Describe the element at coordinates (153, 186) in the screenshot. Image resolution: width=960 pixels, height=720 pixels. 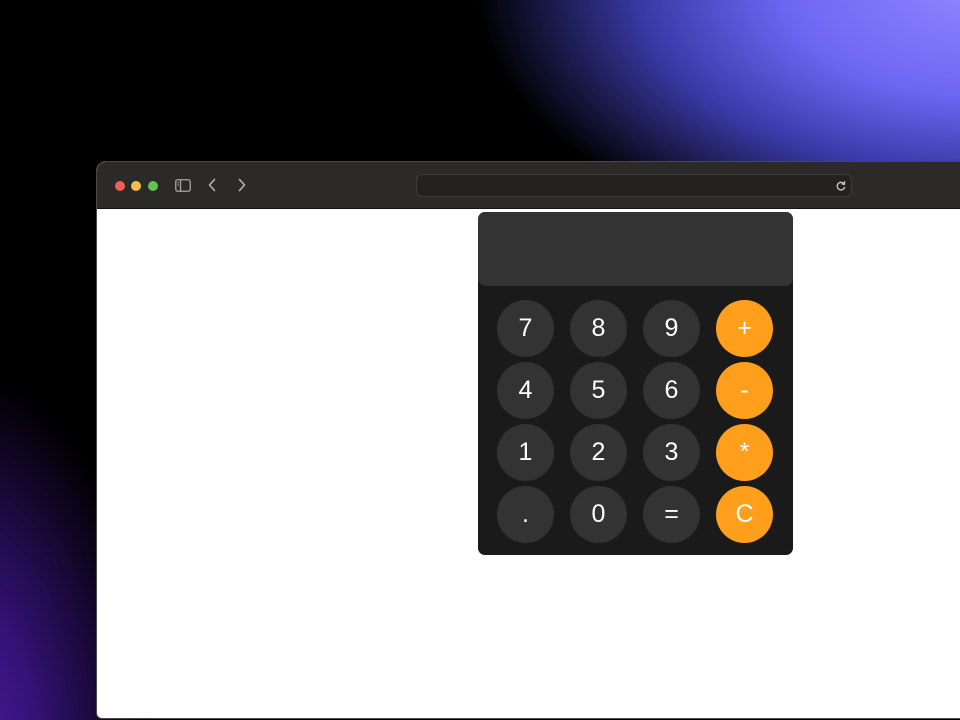
I see `zoom-window-button` at that location.